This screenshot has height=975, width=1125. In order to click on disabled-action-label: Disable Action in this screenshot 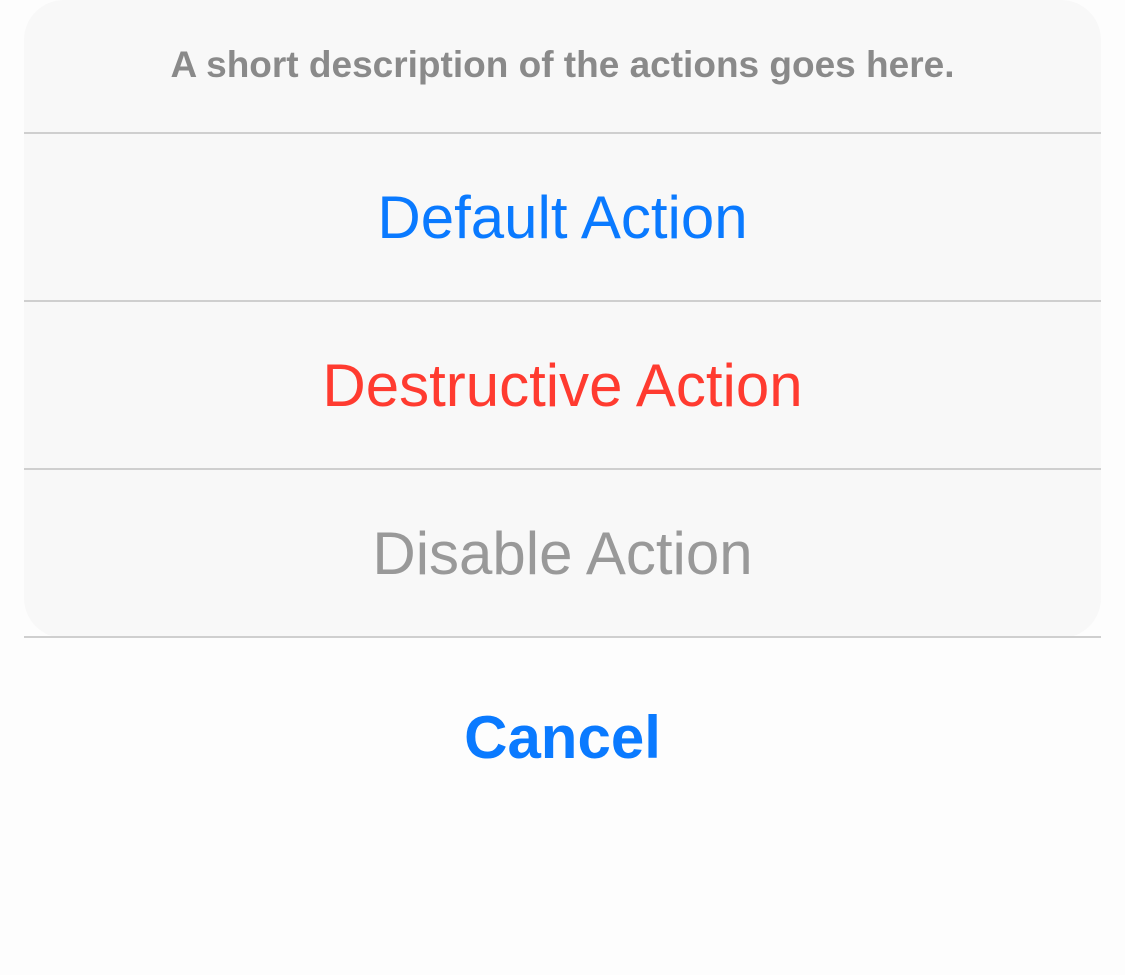, I will do `click(562, 553)`.